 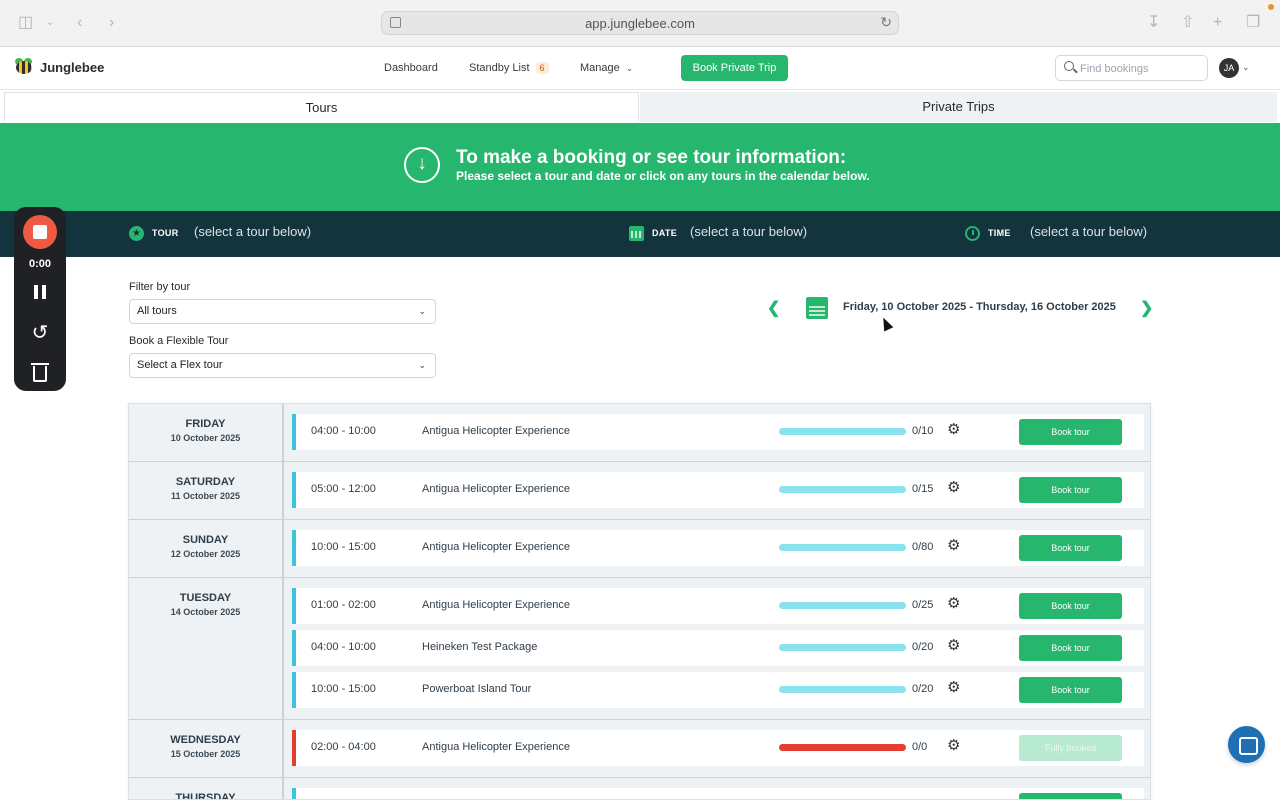 I want to click on nav-dashboard: Dashboard, so click(x=411, y=68).